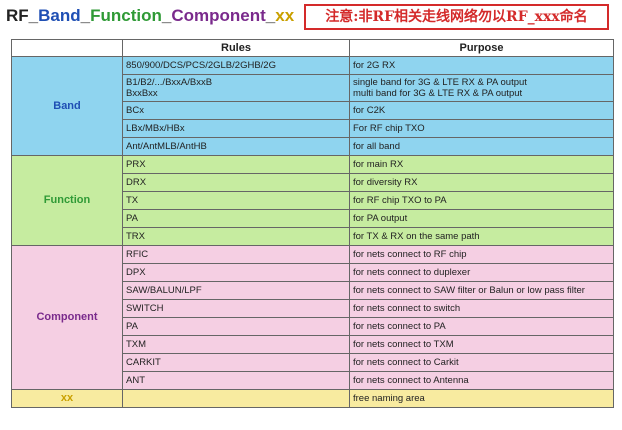  Describe the element at coordinates (236, 146) in the screenshot. I see `rule-cell: Ant/AntMLB/AntHB` at that location.